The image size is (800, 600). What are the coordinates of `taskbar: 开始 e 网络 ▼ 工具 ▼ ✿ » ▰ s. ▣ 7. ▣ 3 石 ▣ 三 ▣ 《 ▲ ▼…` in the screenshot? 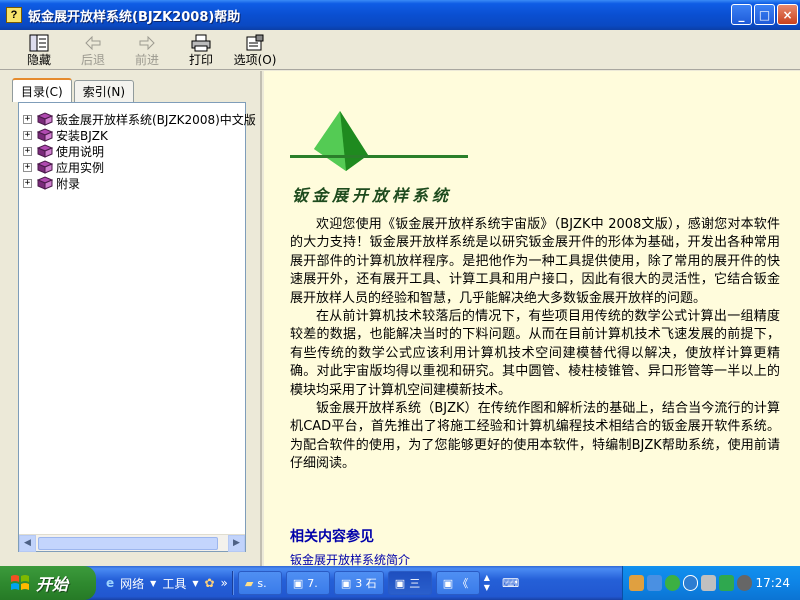 It's located at (400, 583).